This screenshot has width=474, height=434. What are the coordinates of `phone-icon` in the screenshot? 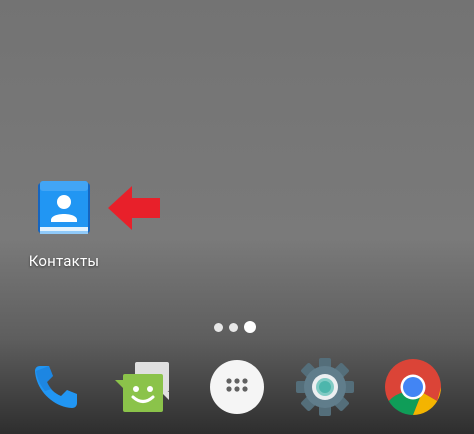 It's located at (56, 387).